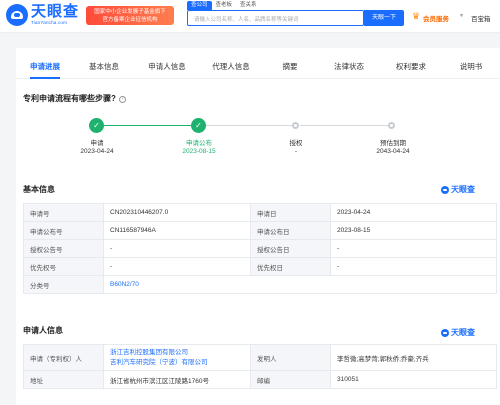 Image resolution: width=500 pixels, height=405 pixels. Describe the element at coordinates (177, 379) in the screenshot. I see `field-value: 浙江省杭州市滨江区江陵路1760号` at that location.